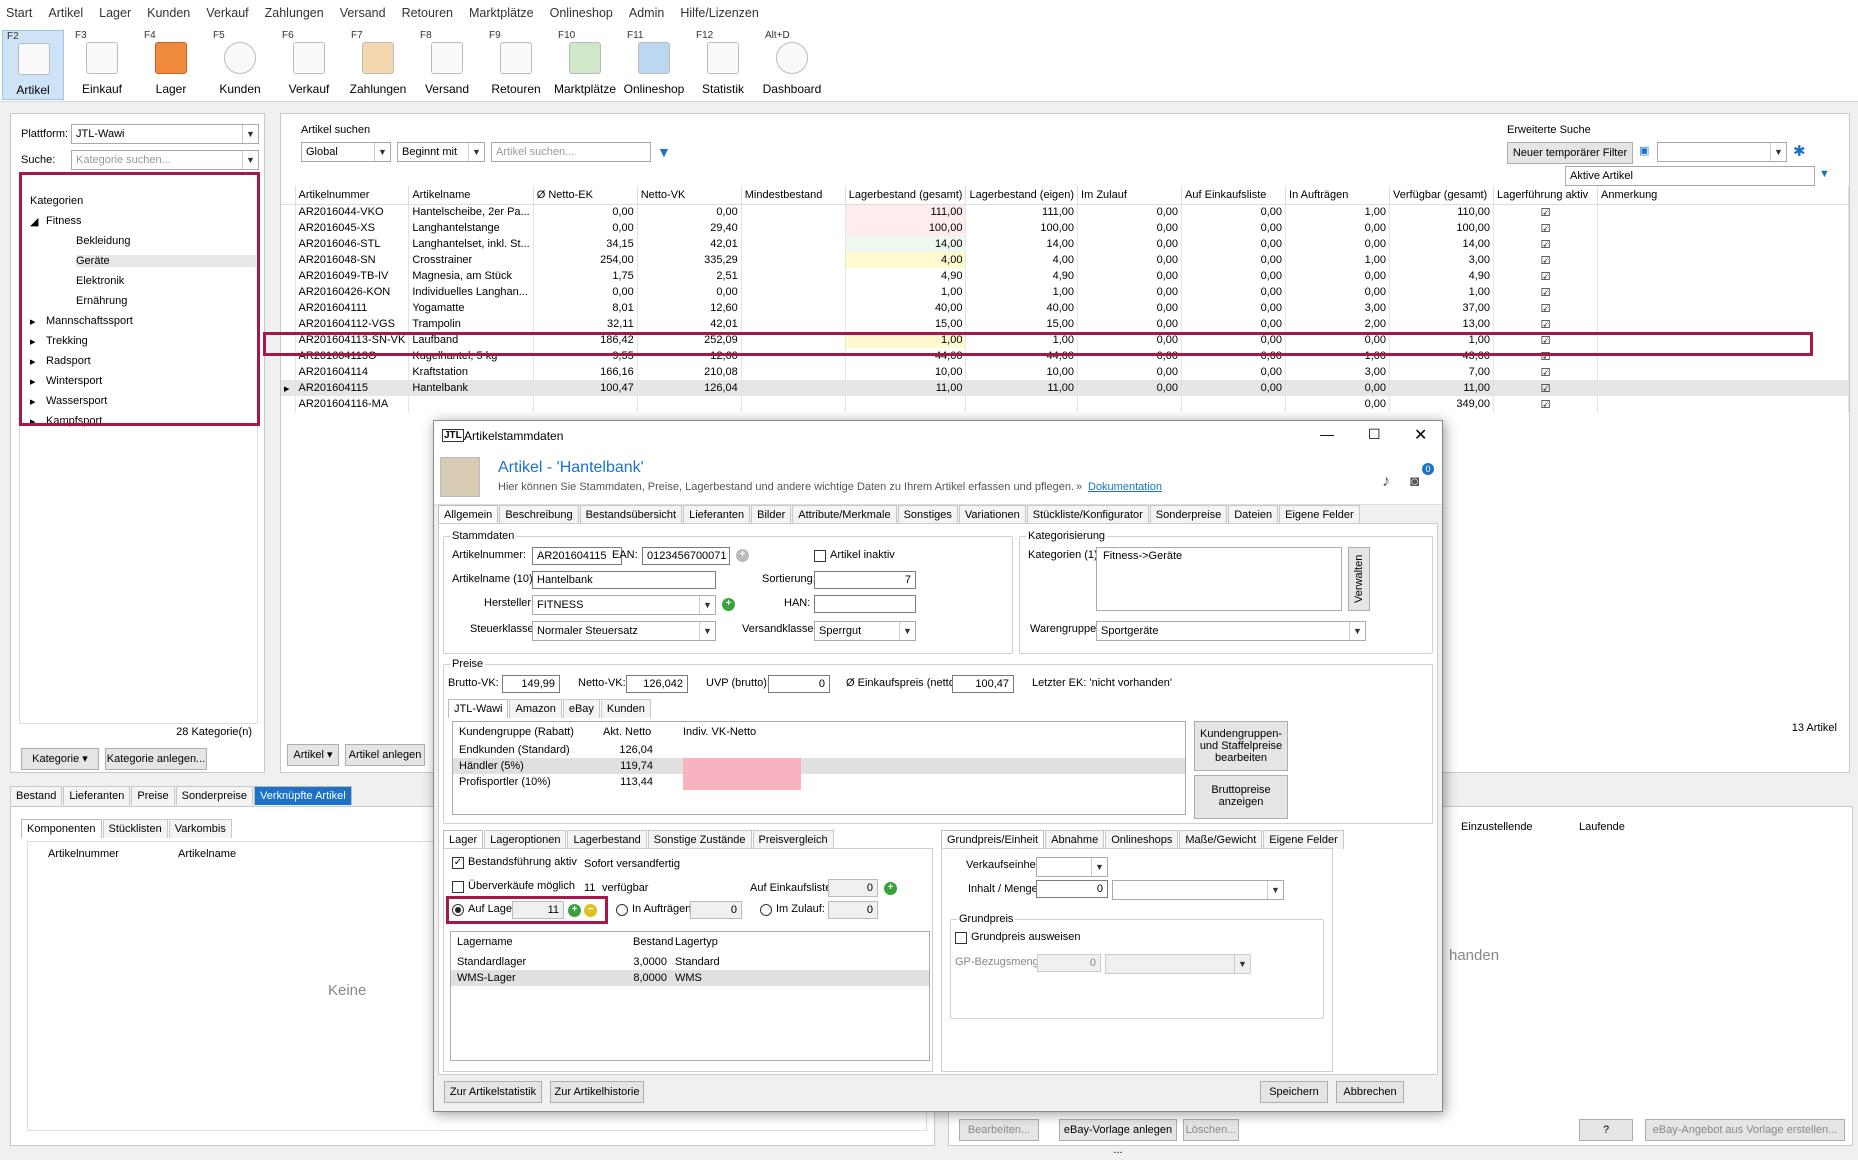  I want to click on tab-stuecklisten: Stücklisten, so click(135, 828).